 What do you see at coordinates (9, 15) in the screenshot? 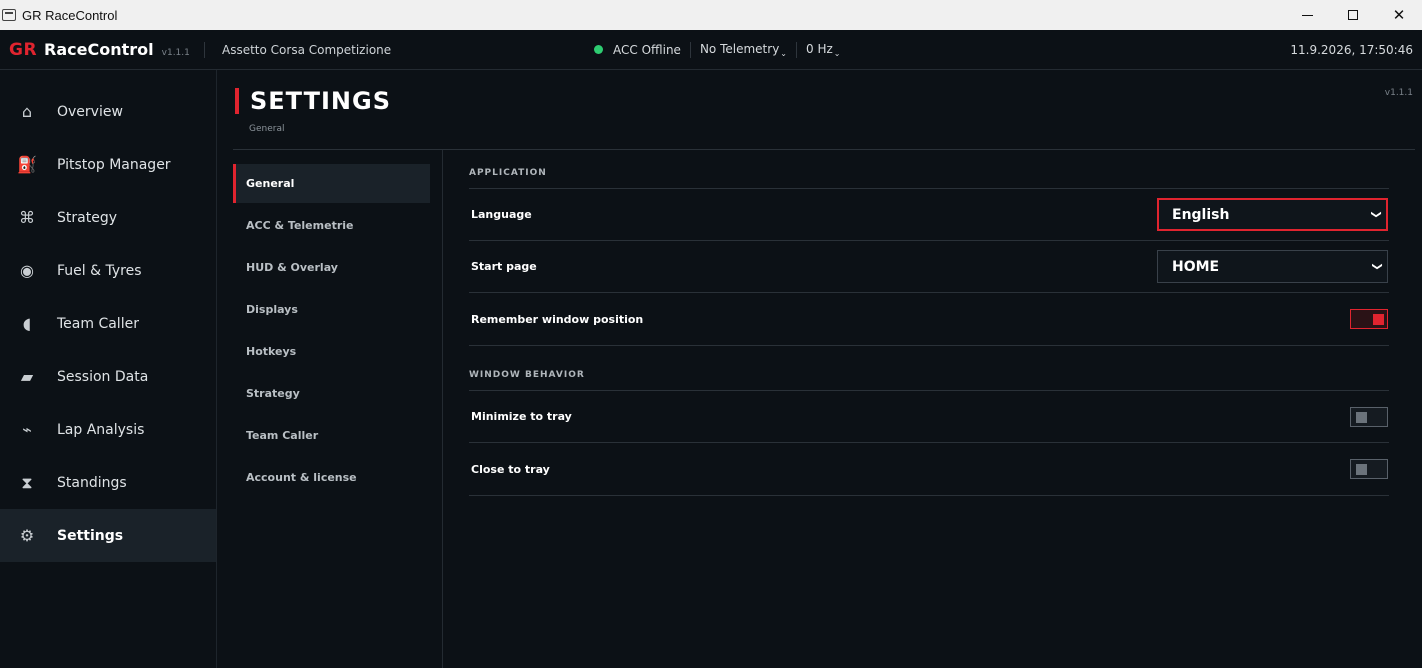
I see `app-icon` at bounding box center [9, 15].